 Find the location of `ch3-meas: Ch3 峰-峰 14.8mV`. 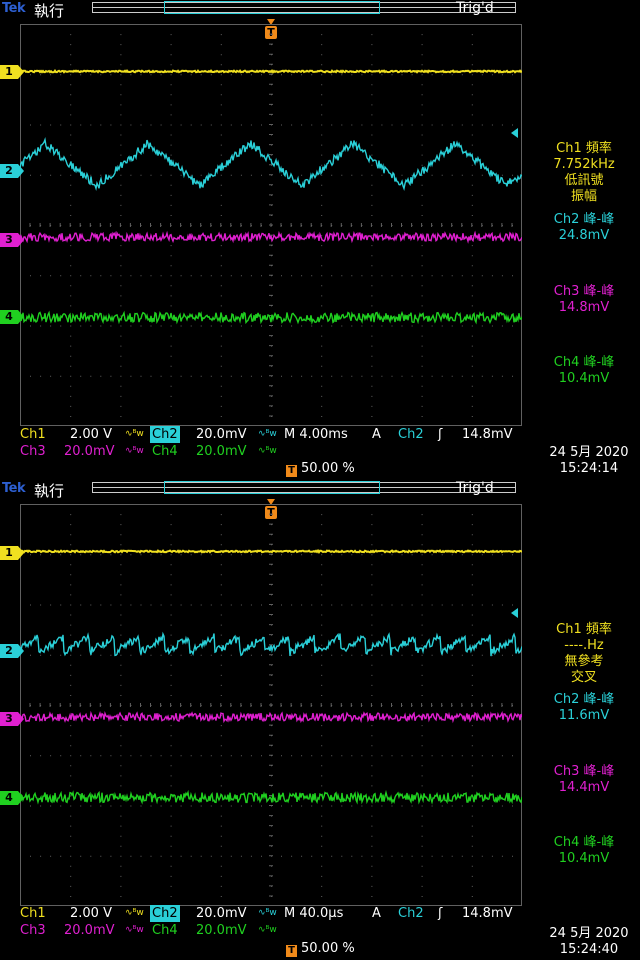

ch3-meas: Ch3 峰-峰 14.8mV is located at coordinates (584, 300).